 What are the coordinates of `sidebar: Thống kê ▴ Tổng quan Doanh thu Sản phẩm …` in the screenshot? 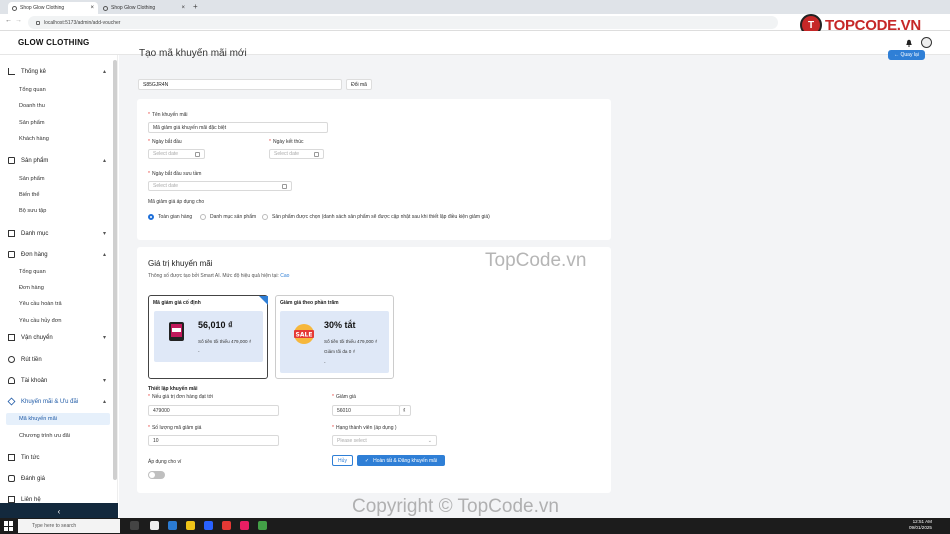 It's located at (59, 279).